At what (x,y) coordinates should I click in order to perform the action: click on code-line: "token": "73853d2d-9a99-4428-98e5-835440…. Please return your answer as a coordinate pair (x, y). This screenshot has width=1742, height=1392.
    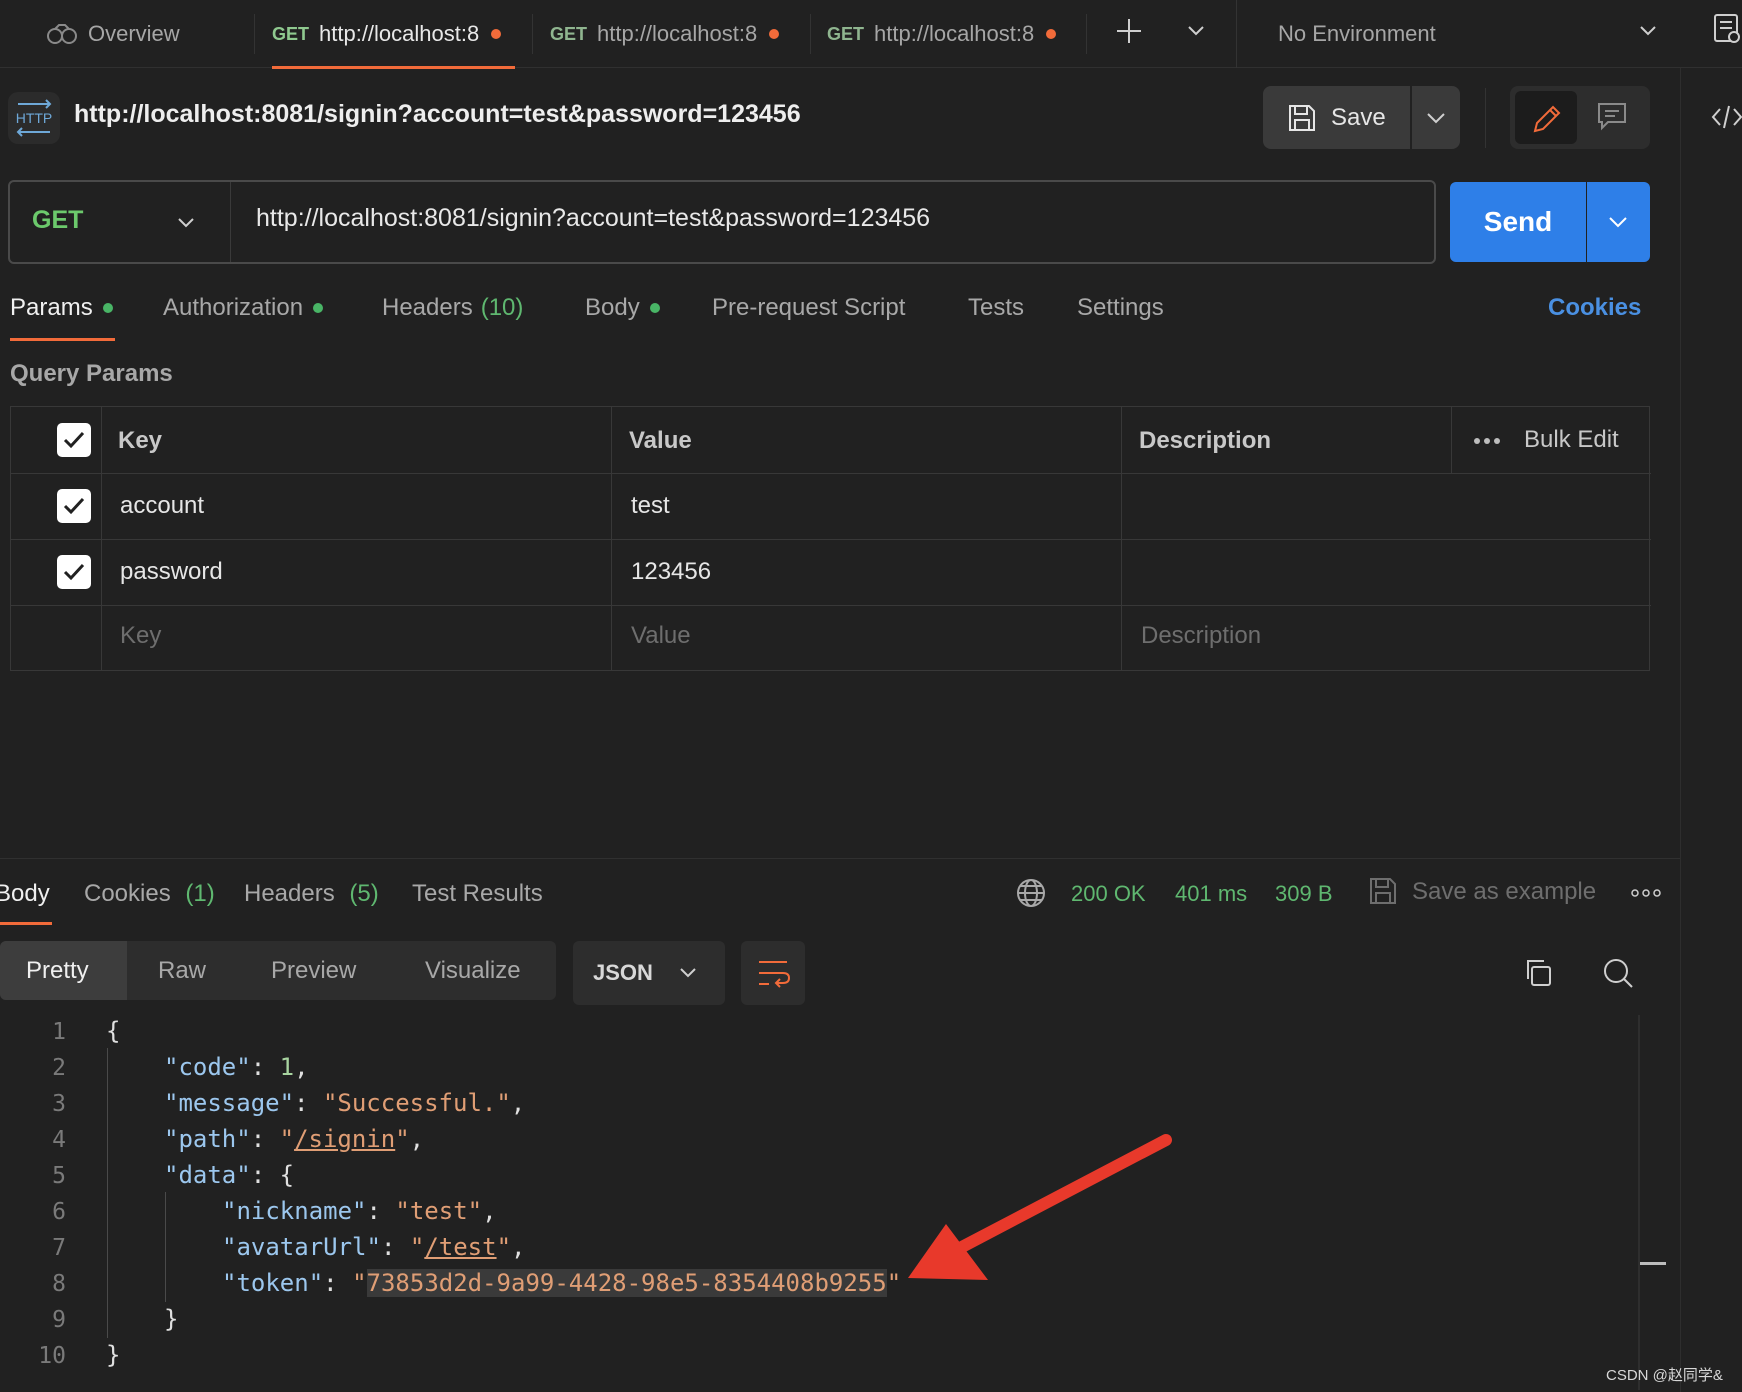
    Looking at the image, I should click on (562, 1283).